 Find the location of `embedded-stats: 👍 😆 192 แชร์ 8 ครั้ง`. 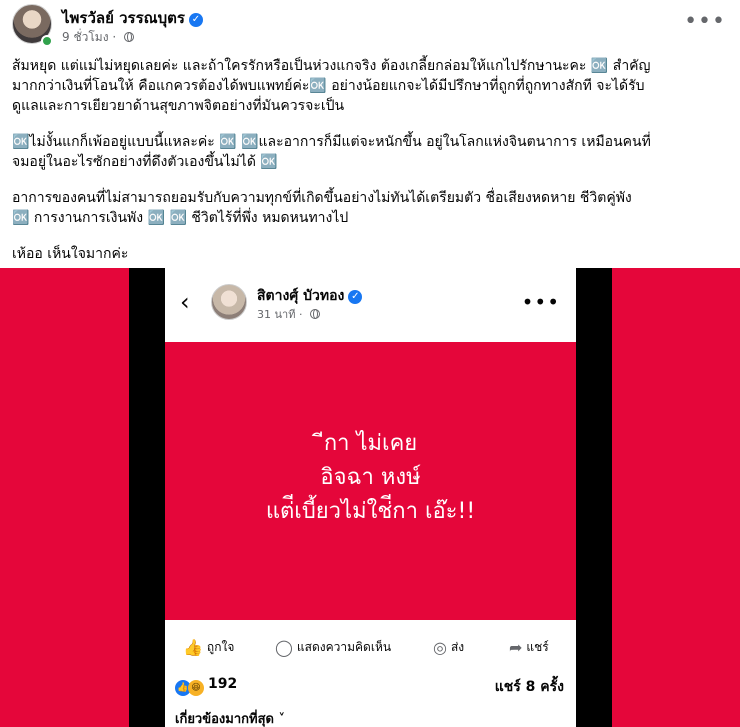

embedded-stats: 👍 😆 192 แชร์ 8 ครั้ง is located at coordinates (370, 687).